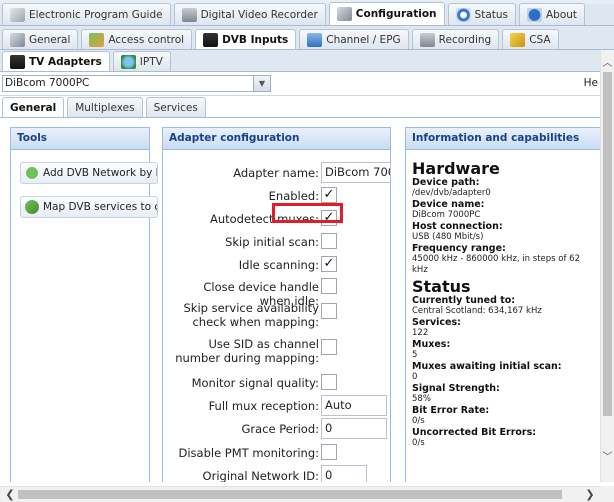 This screenshot has width=614, height=502. Describe the element at coordinates (459, 248) in the screenshot. I see `info-key: Frequency range:` at that location.